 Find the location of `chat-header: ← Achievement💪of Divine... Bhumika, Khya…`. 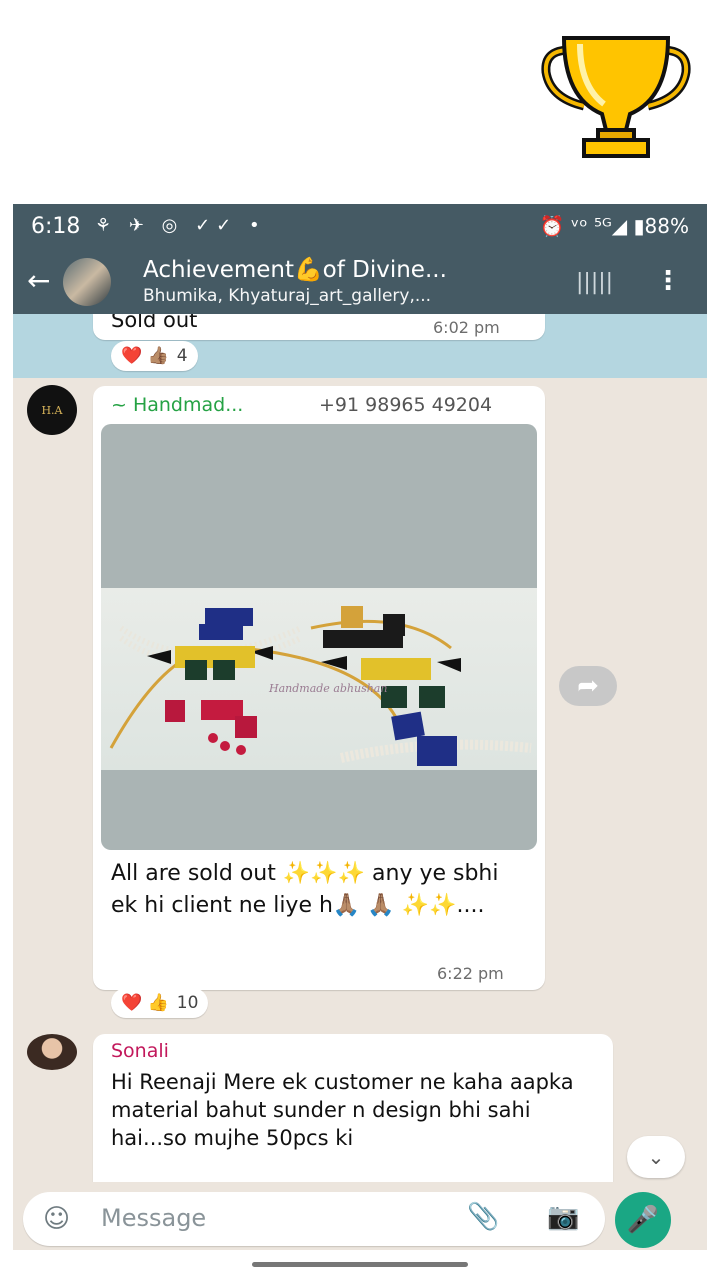

chat-header: ← Achievement💪of Divine... Bhumika, Khya… is located at coordinates (360, 282).